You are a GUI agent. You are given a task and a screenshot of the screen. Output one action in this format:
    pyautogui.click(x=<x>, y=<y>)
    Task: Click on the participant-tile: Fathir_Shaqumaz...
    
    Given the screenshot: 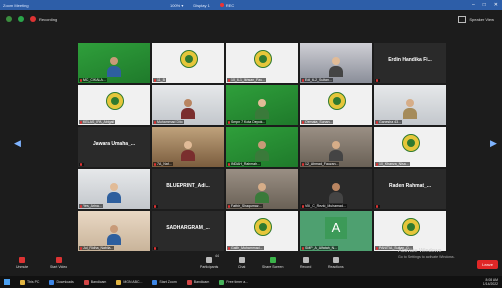 What is the action you would take?
    pyautogui.click(x=262, y=189)
    